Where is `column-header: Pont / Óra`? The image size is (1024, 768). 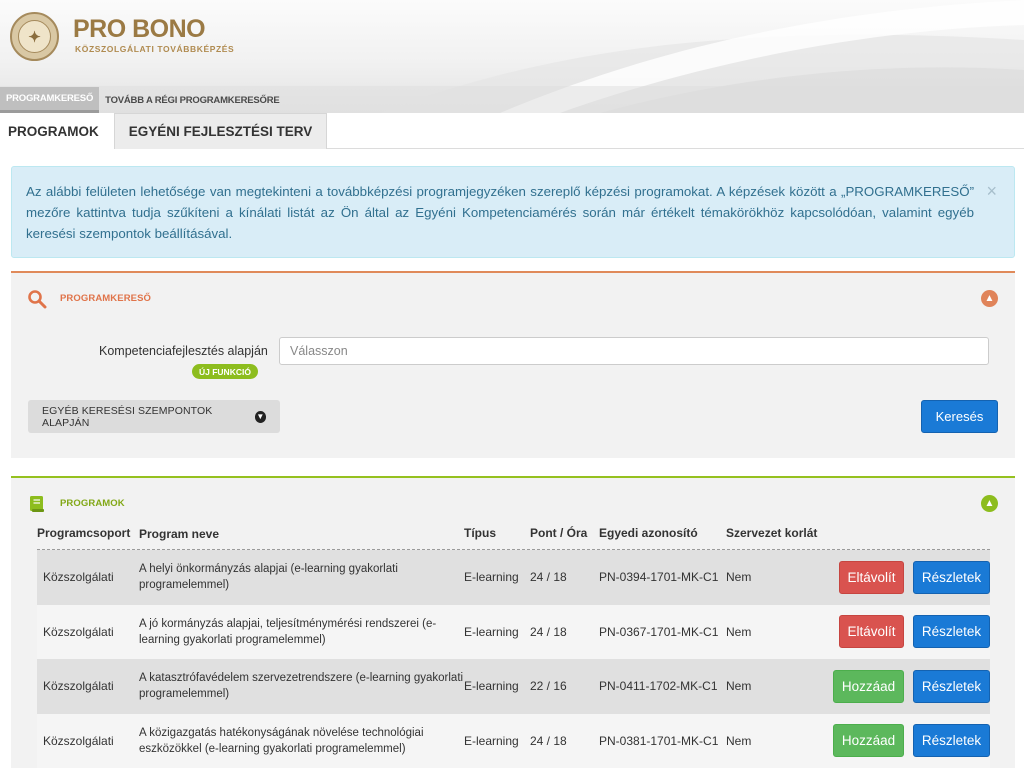 column-header: Pont / Óra is located at coordinates (564, 533).